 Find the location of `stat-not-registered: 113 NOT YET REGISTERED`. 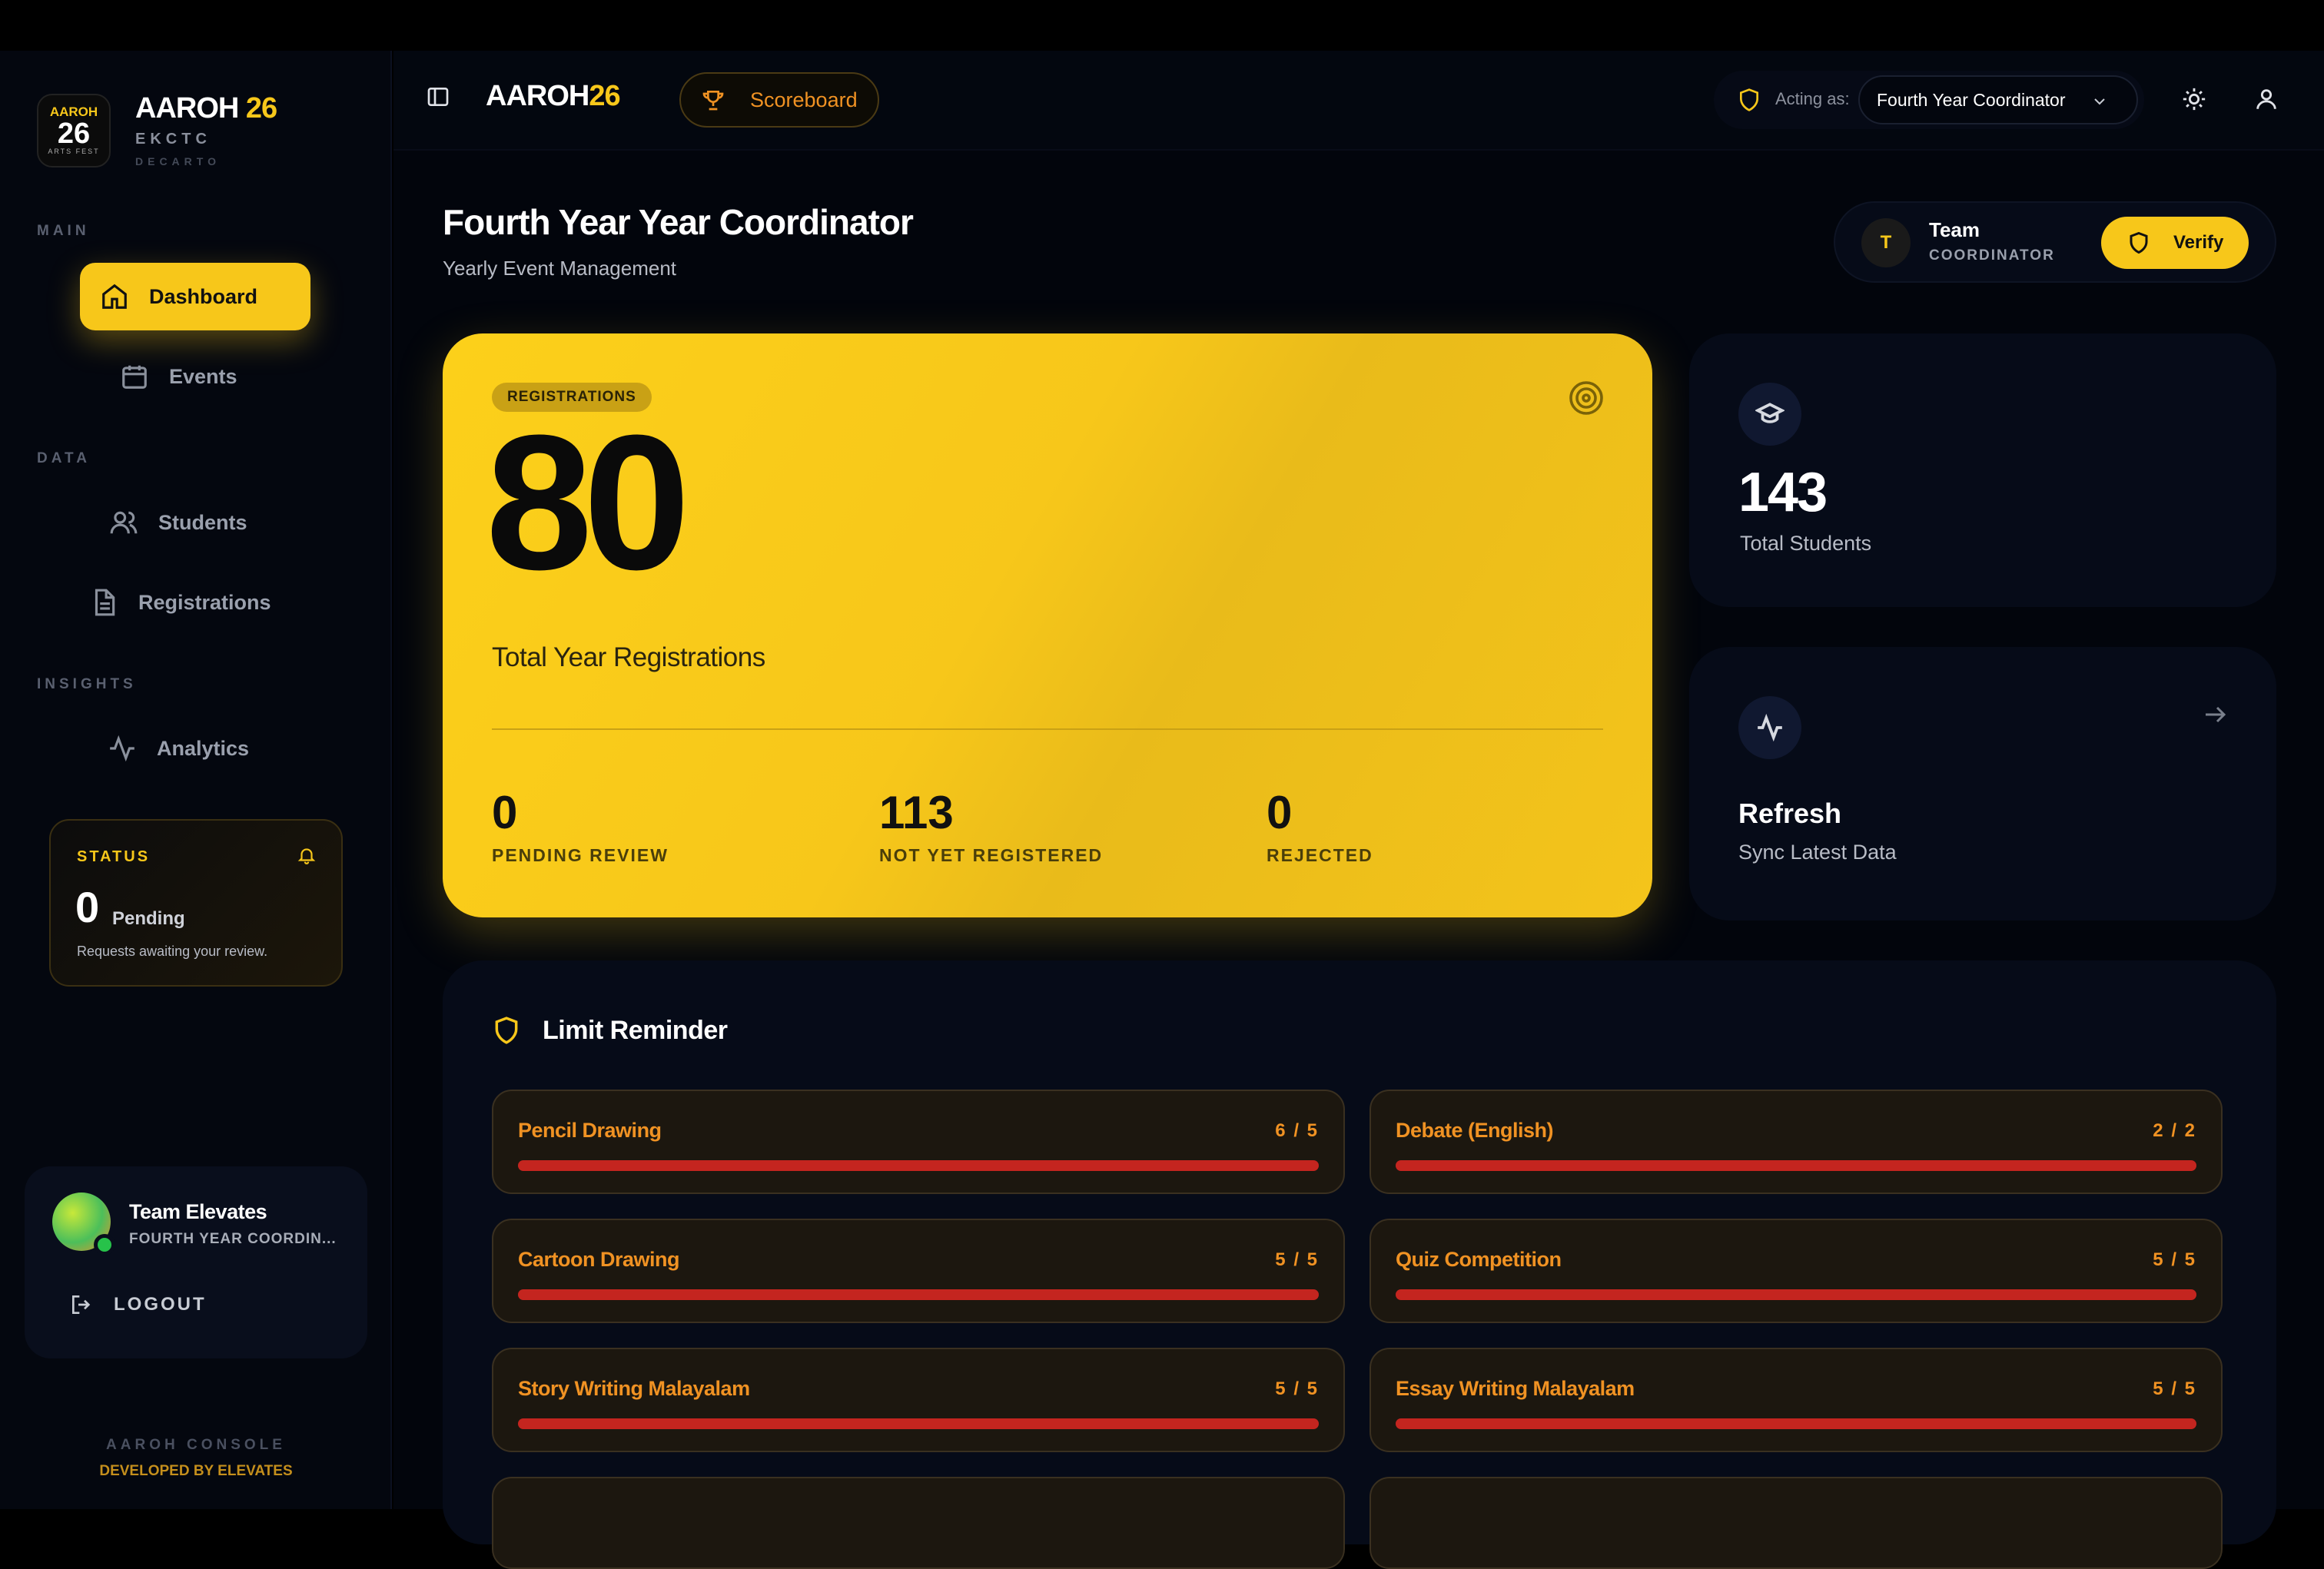

stat-not-registered: 113 NOT YET REGISTERED is located at coordinates (991, 828).